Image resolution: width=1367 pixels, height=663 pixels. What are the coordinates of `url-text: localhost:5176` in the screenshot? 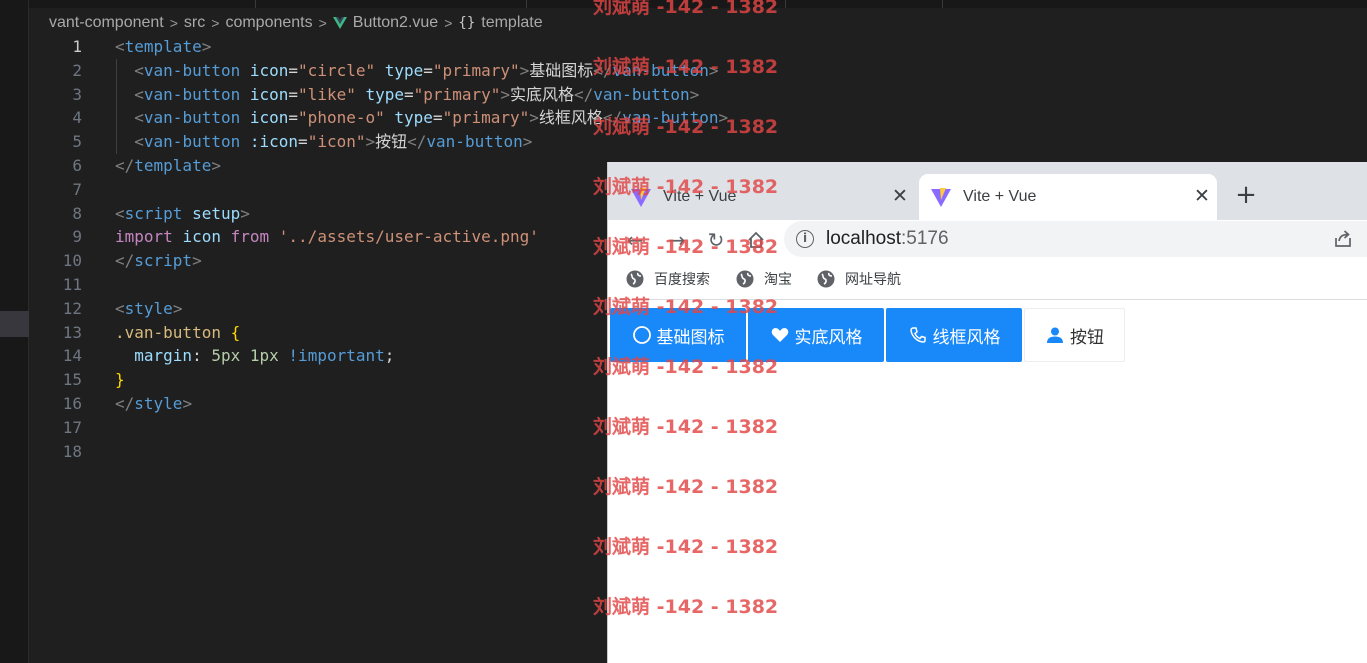 It's located at (887, 239).